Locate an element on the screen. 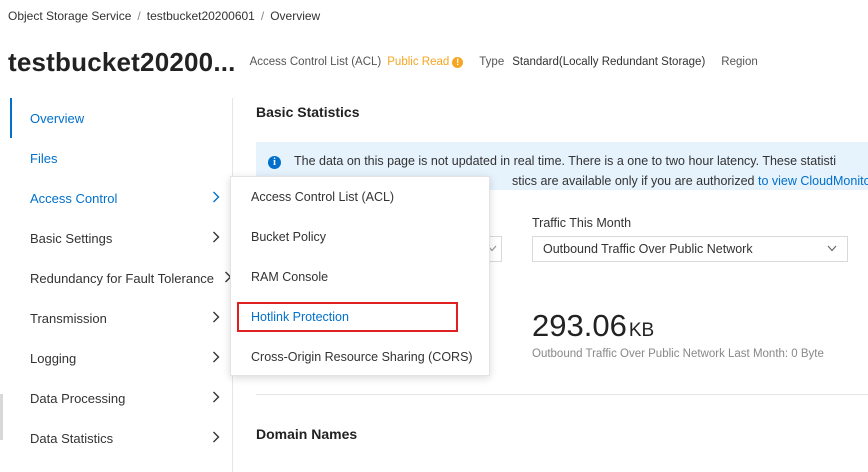 This screenshot has width=868, height=472. type-value: Standard(Locally Redundant Storage) is located at coordinates (609, 62).